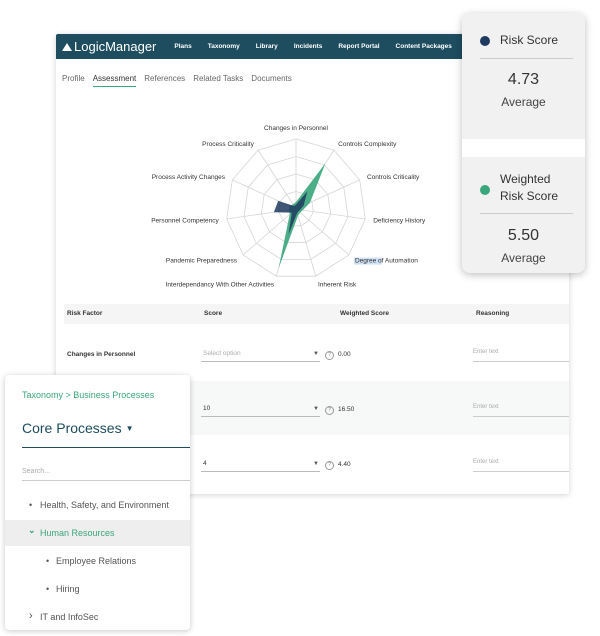 Image resolution: width=600 pixels, height=636 pixels. I want to click on risk-factor-name: Changes in Personnel, so click(101, 354).